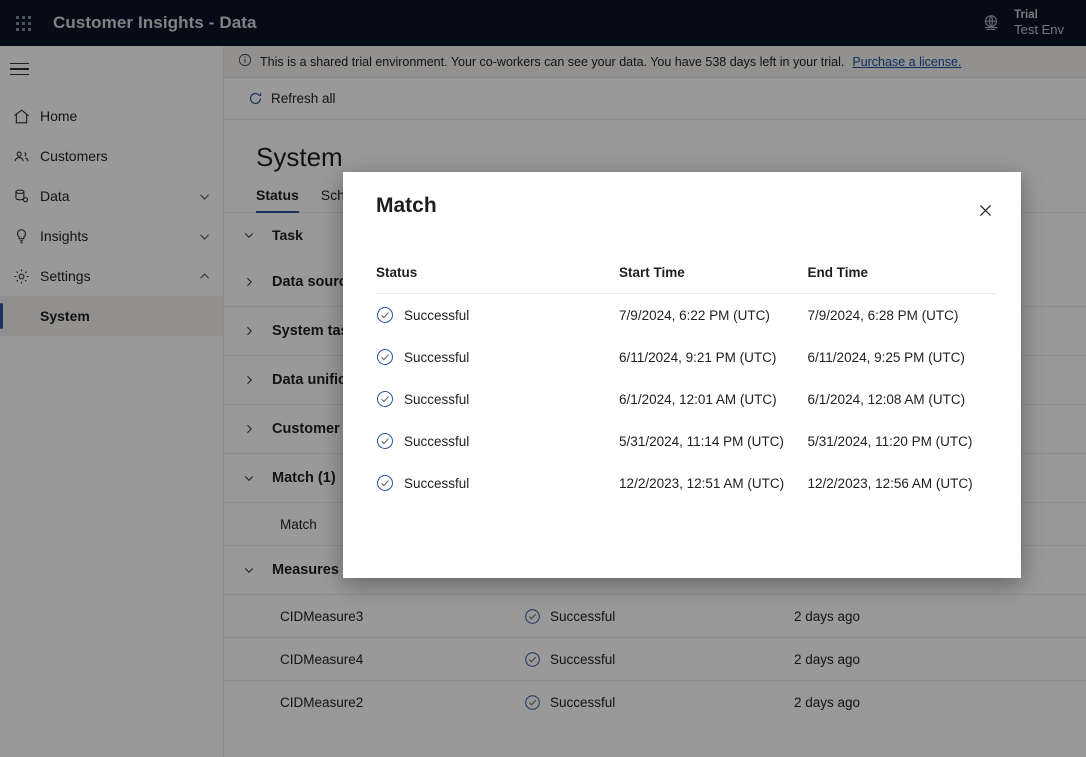 The image size is (1086, 757). Describe the element at coordinates (883, 315) in the screenshot. I see `end-time: 7/9/2024, 6:28 PM (UTC)` at that location.